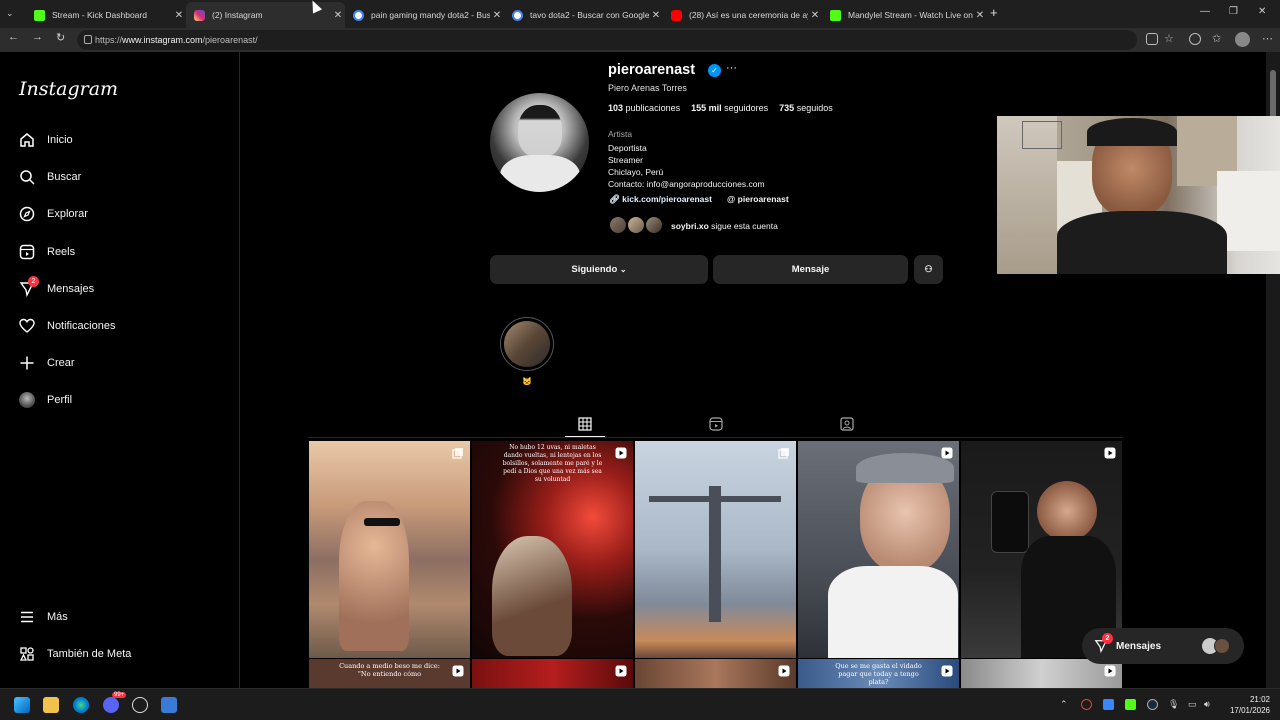 The width and height of the screenshot is (1280, 720). Describe the element at coordinates (27, 363) in the screenshot. I see `plus-icon` at that location.